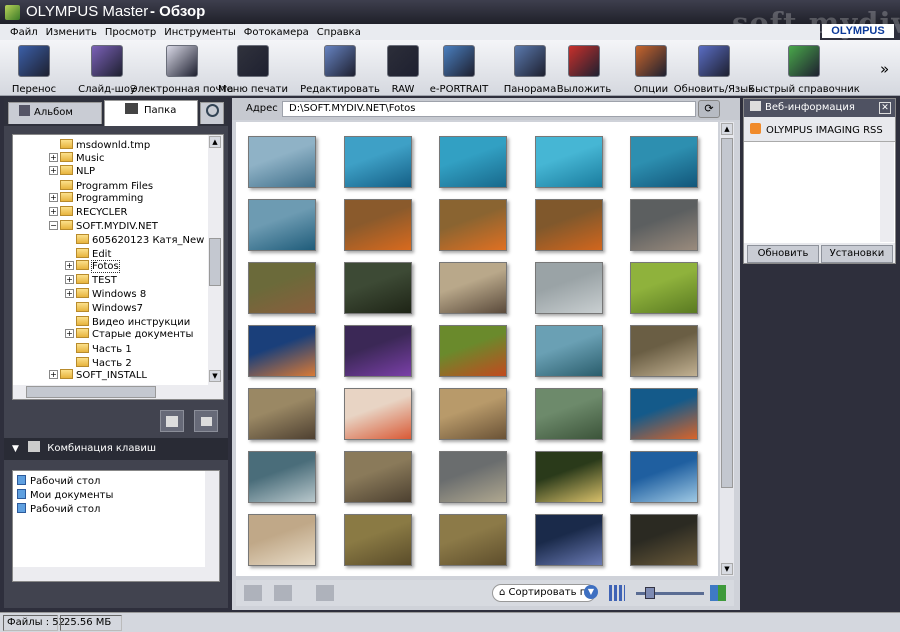  I want to click on tree-hscroll-thumb, so click(91, 392).